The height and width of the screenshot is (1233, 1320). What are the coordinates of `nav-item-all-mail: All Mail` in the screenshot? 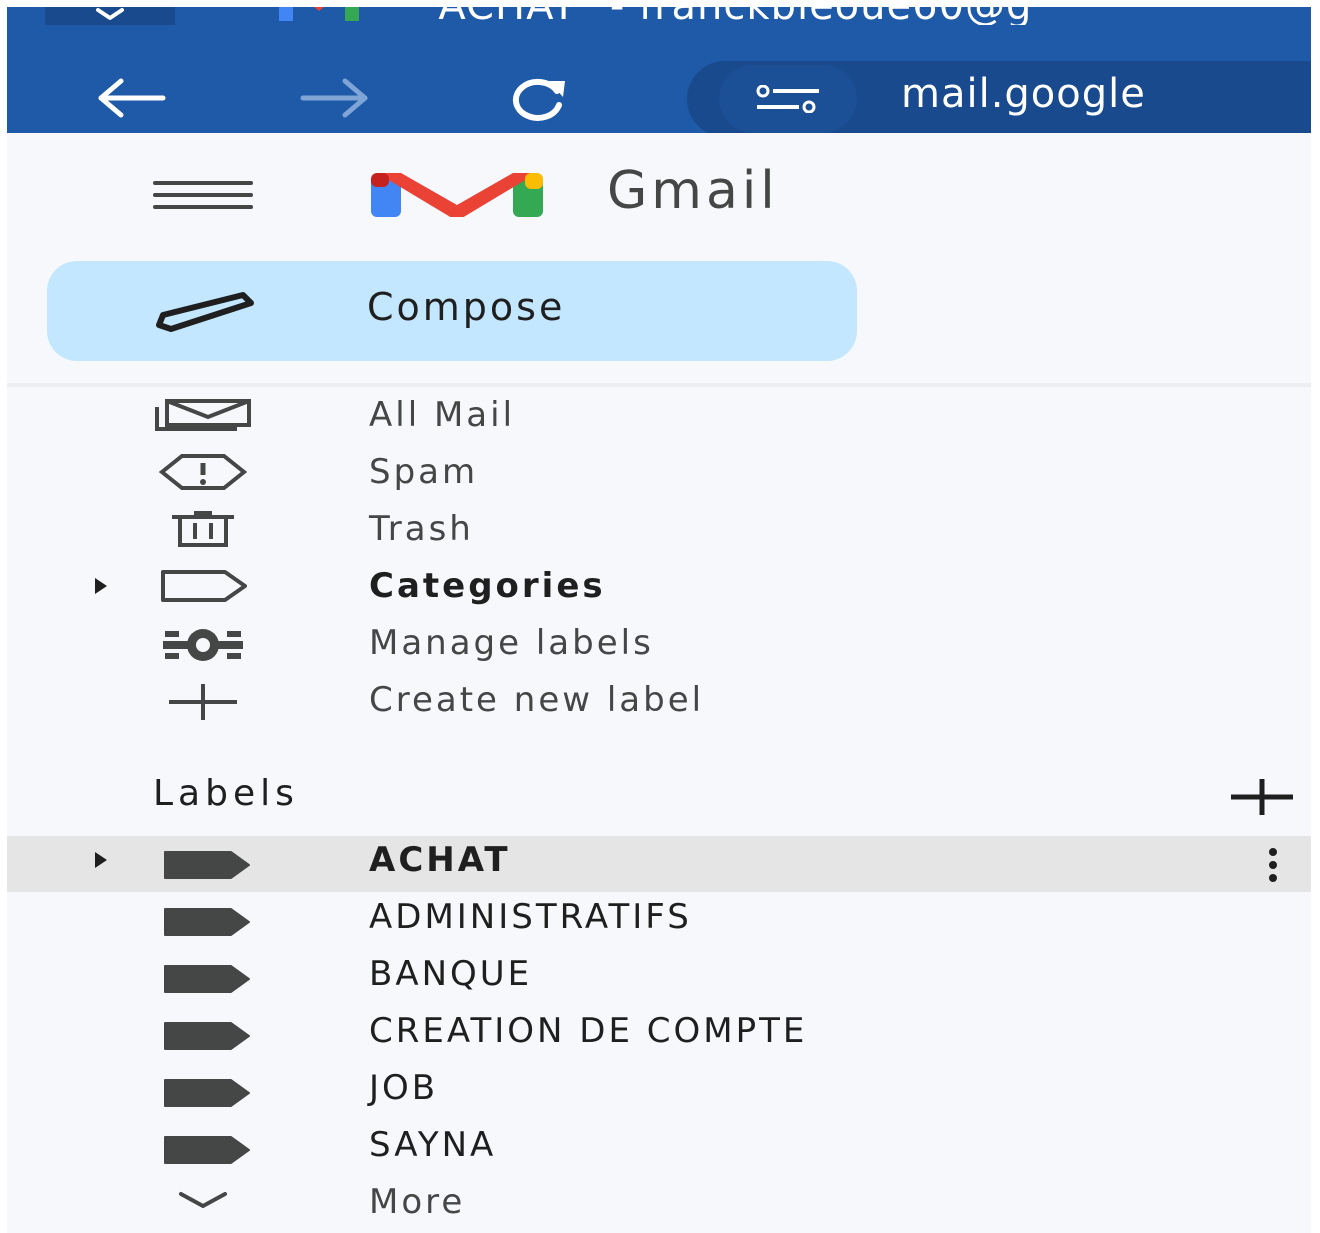 It's located at (659, 419).